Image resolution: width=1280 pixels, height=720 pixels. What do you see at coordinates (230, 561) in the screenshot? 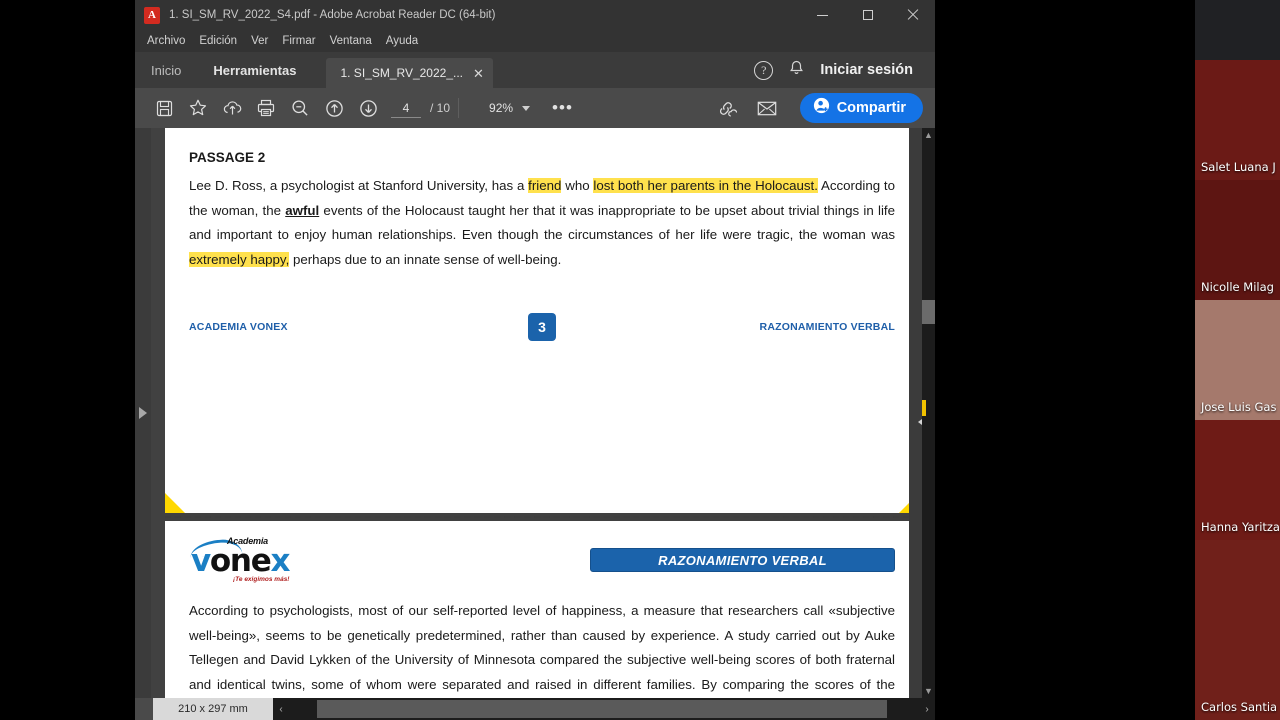
I see `logo-letters-on: on` at bounding box center [230, 561].